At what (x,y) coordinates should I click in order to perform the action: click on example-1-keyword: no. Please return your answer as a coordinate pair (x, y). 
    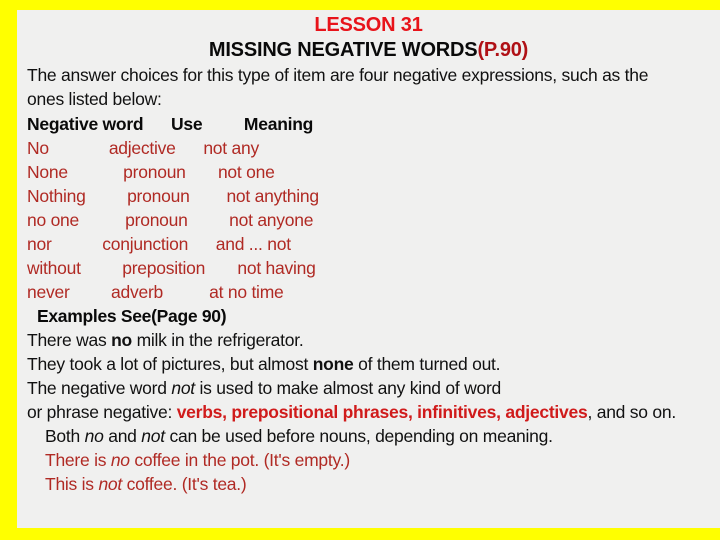
    Looking at the image, I should click on (121, 340).